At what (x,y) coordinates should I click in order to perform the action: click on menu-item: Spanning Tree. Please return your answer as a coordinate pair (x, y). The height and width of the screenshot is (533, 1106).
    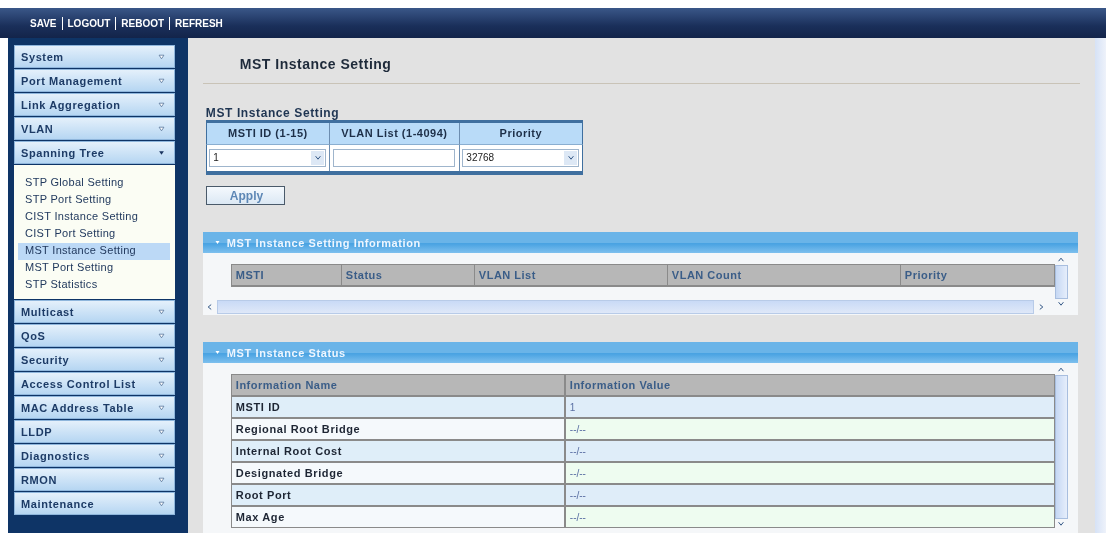
    Looking at the image, I should click on (94, 152).